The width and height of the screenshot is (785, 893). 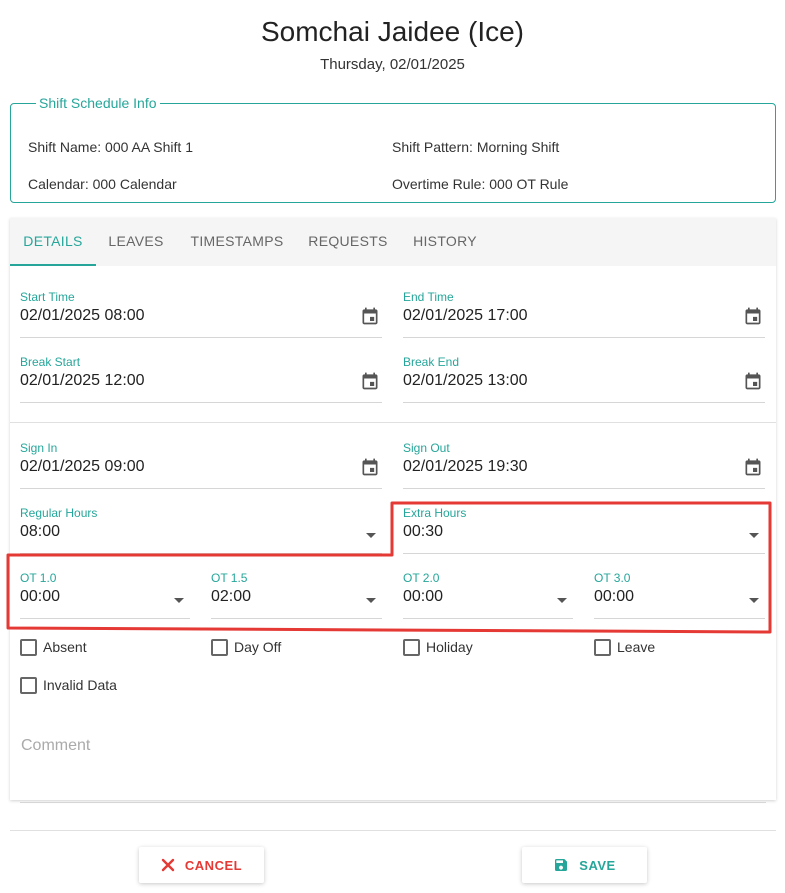 I want to click on ot-1-0-select: OT 1.0 00:00, so click(x=105, y=595).